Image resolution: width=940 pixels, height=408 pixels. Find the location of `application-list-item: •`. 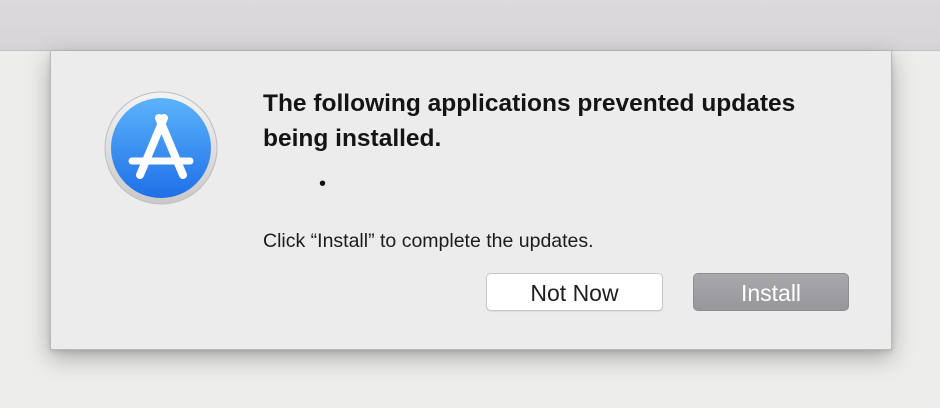

application-list-item: • is located at coordinates (323, 184).